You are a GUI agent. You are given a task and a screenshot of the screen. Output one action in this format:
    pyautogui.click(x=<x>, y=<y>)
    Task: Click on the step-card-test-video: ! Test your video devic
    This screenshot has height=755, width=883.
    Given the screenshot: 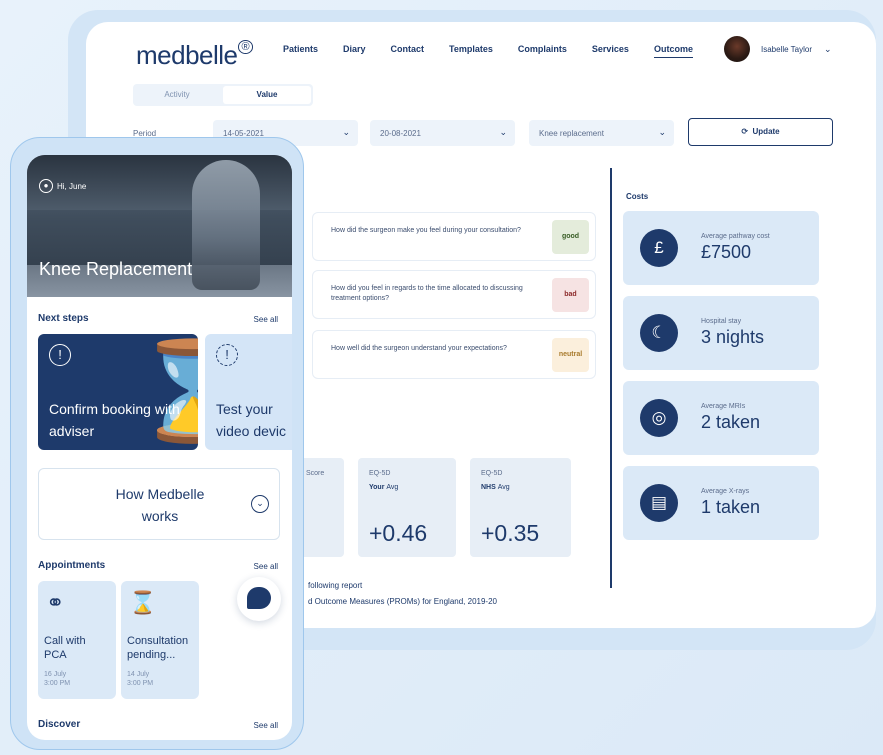 What is the action you would take?
    pyautogui.click(x=248, y=392)
    